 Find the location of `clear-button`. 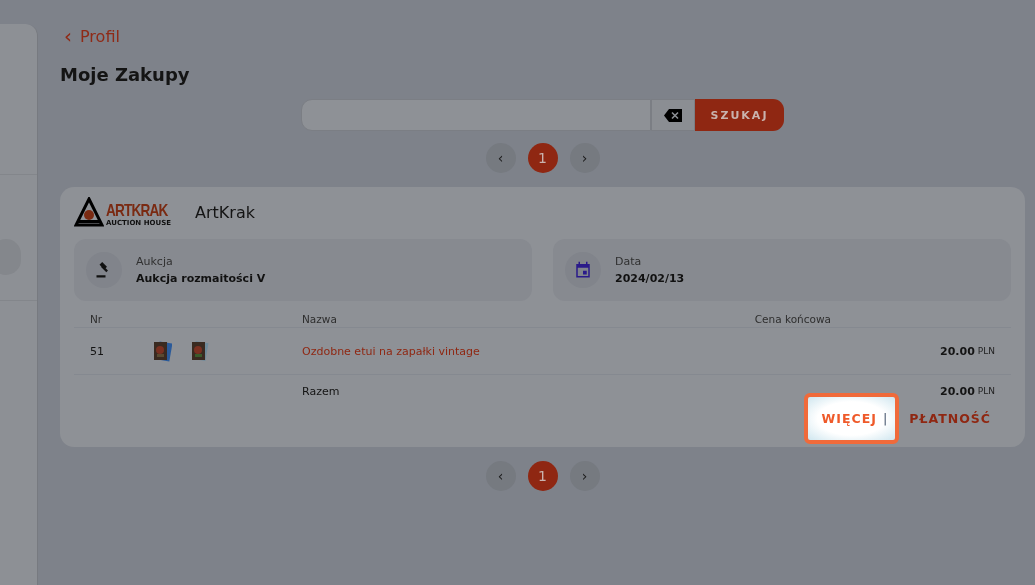

clear-button is located at coordinates (672, 115).